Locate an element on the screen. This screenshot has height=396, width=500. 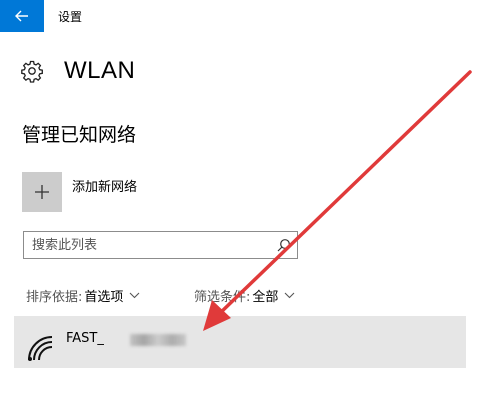
filter-label: 筛选条件: is located at coordinates (222, 297).